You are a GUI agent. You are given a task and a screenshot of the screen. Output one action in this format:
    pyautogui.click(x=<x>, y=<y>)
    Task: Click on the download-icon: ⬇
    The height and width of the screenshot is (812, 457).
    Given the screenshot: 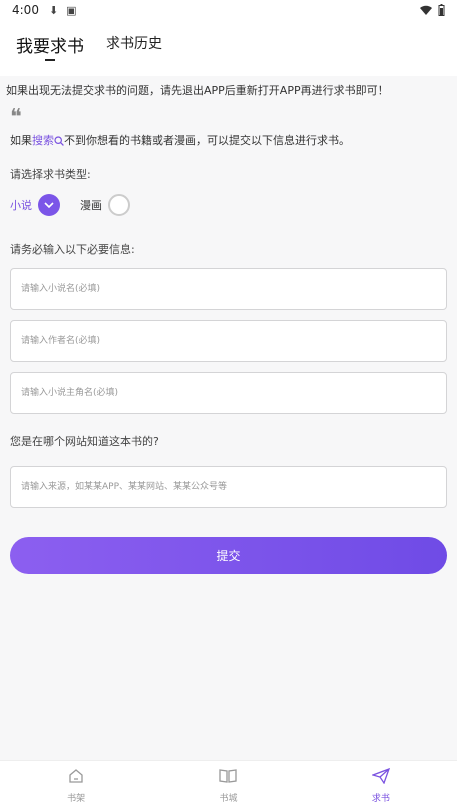 What is the action you would take?
    pyautogui.click(x=53, y=10)
    